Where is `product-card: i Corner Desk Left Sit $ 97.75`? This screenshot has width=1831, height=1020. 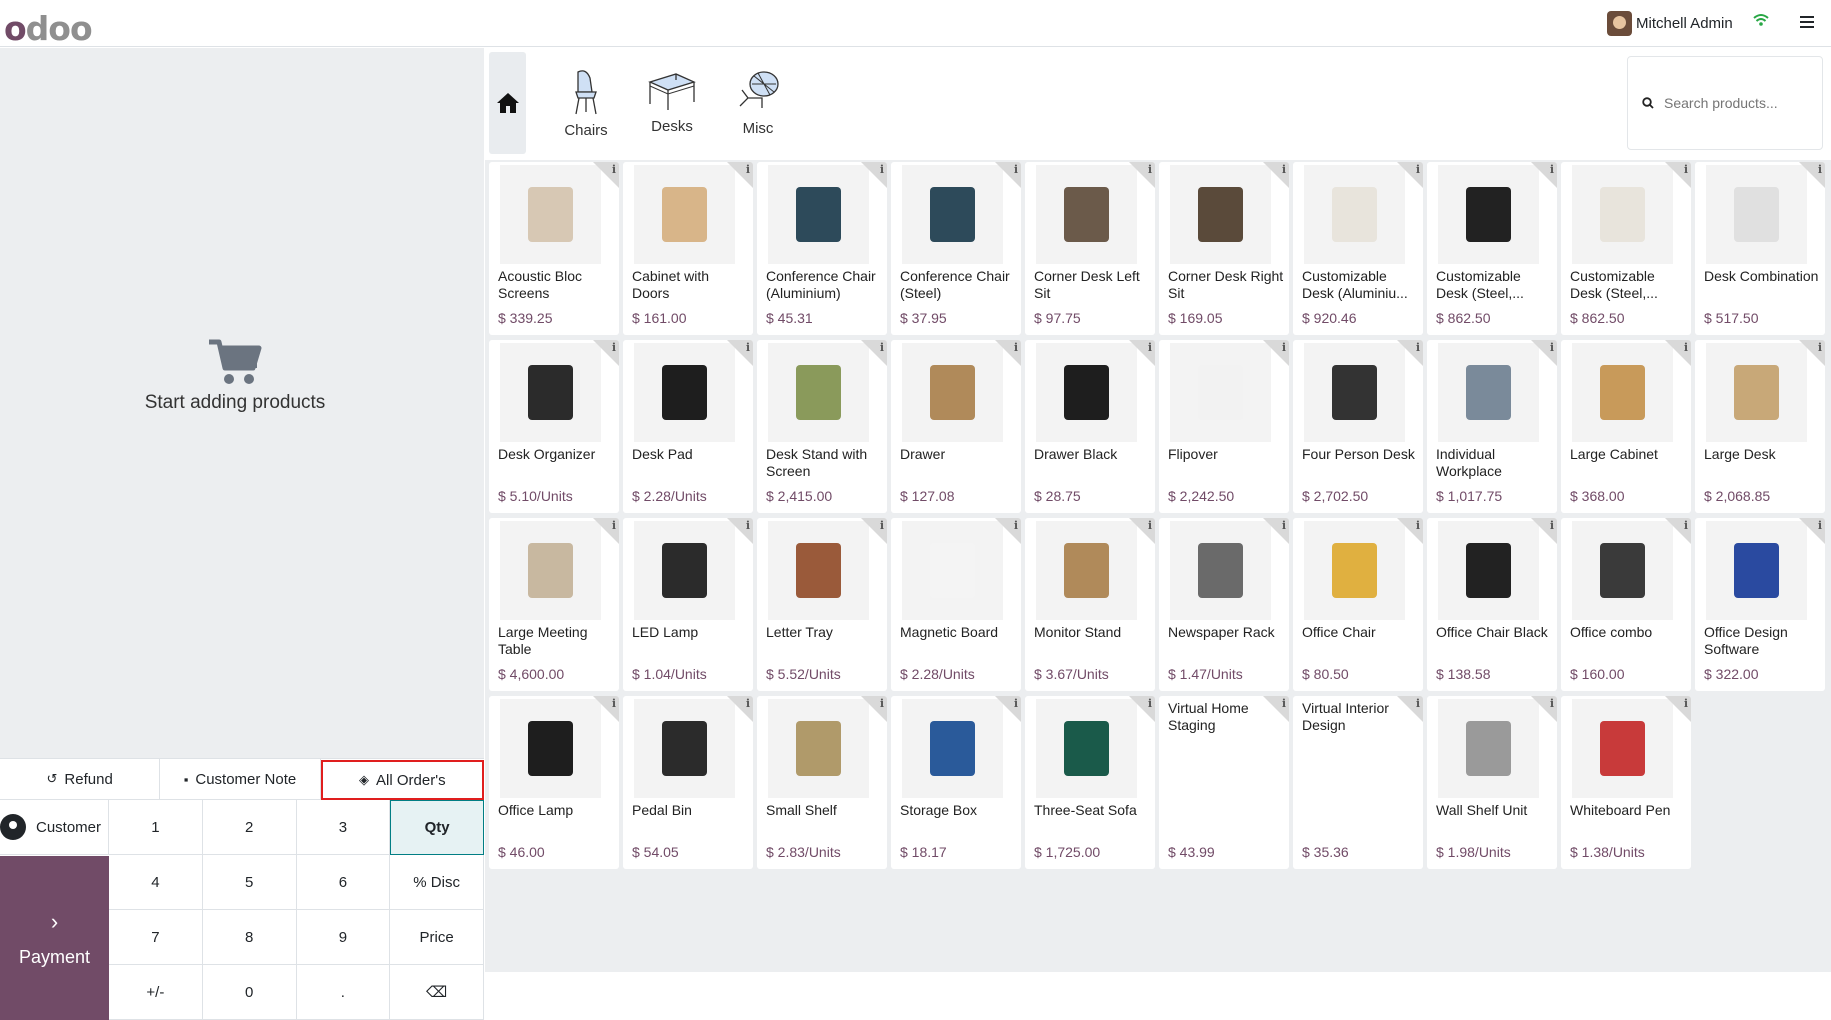
product-card: i Corner Desk Left Sit $ 97.75 is located at coordinates (1090, 248).